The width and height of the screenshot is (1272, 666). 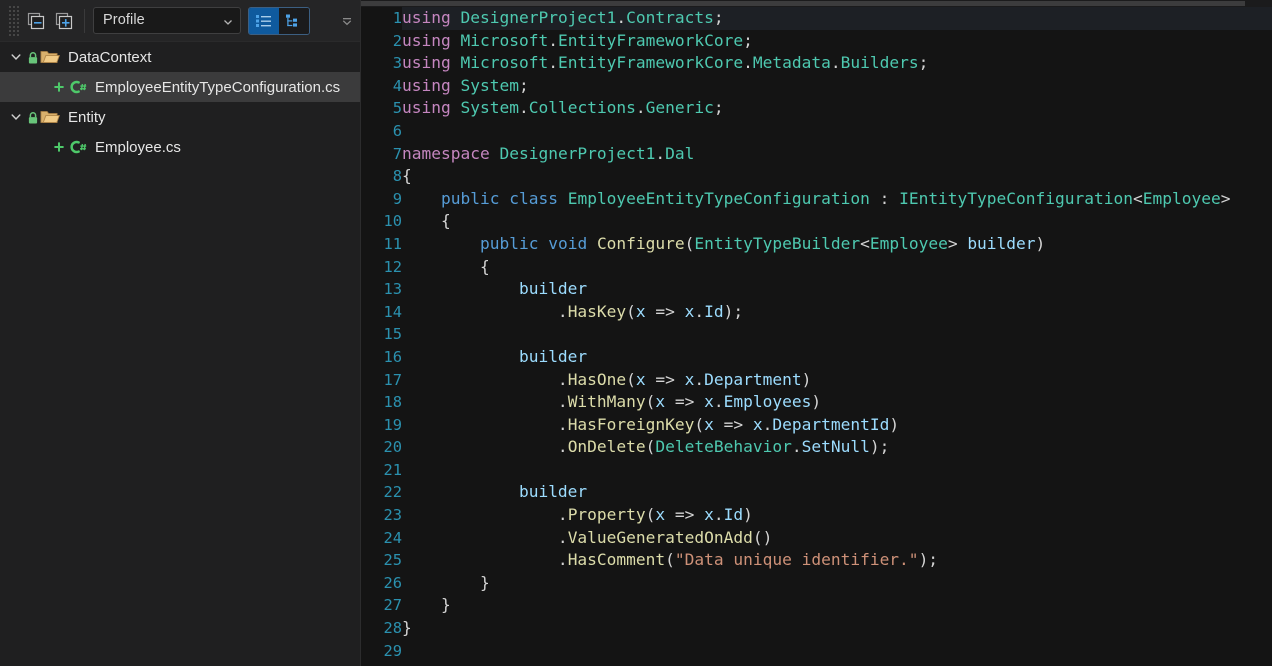 What do you see at coordinates (816, 380) in the screenshot?
I see `code-line: 17 .HasOne(x => x.Department)` at bounding box center [816, 380].